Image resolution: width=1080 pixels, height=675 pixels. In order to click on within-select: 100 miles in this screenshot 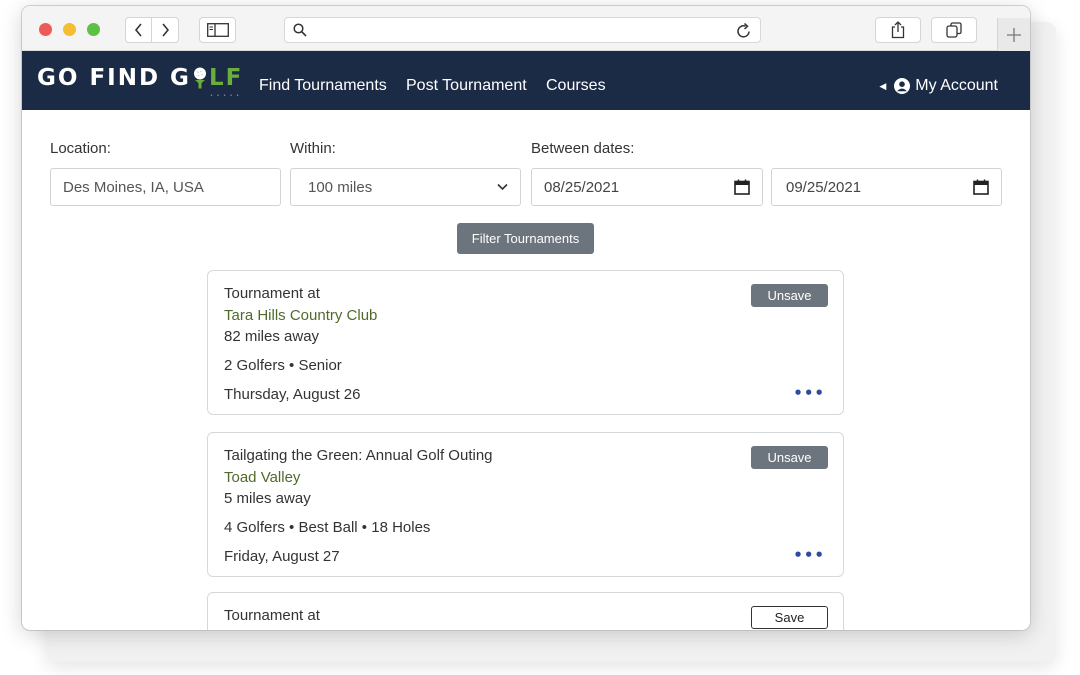, I will do `click(405, 187)`.